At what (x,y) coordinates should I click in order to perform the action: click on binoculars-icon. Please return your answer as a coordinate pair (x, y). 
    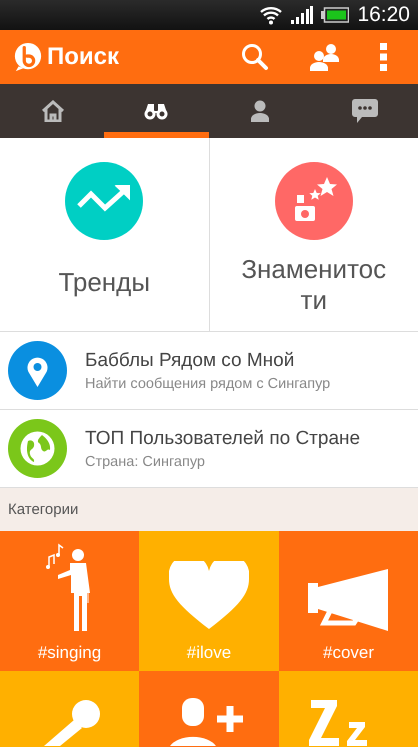
    Looking at the image, I should click on (156, 111).